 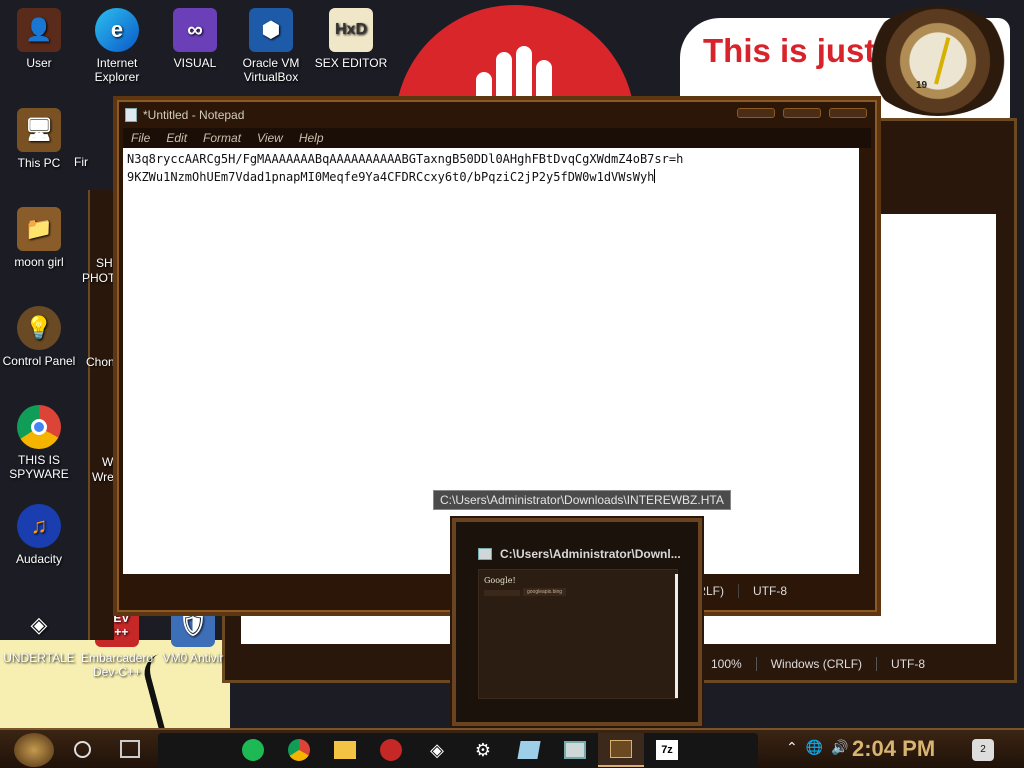 What do you see at coordinates (351, 30) in the screenshot?
I see `hex-editor-icon: HxD` at bounding box center [351, 30].